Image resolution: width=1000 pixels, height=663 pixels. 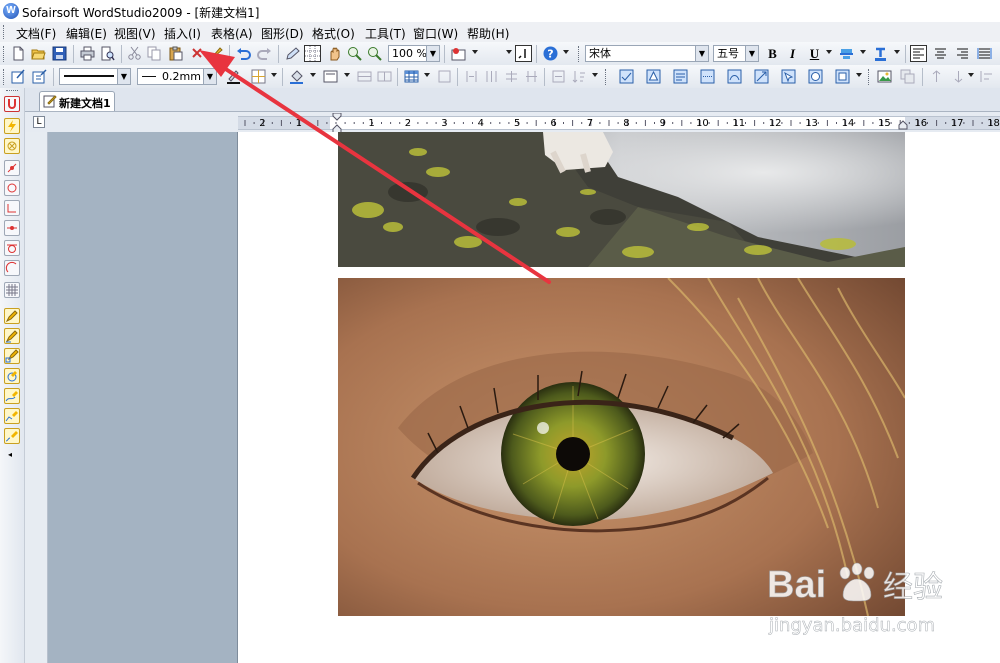 What do you see at coordinates (86, 33) in the screenshot?
I see `menu-edit: 编辑(E)` at bounding box center [86, 33].